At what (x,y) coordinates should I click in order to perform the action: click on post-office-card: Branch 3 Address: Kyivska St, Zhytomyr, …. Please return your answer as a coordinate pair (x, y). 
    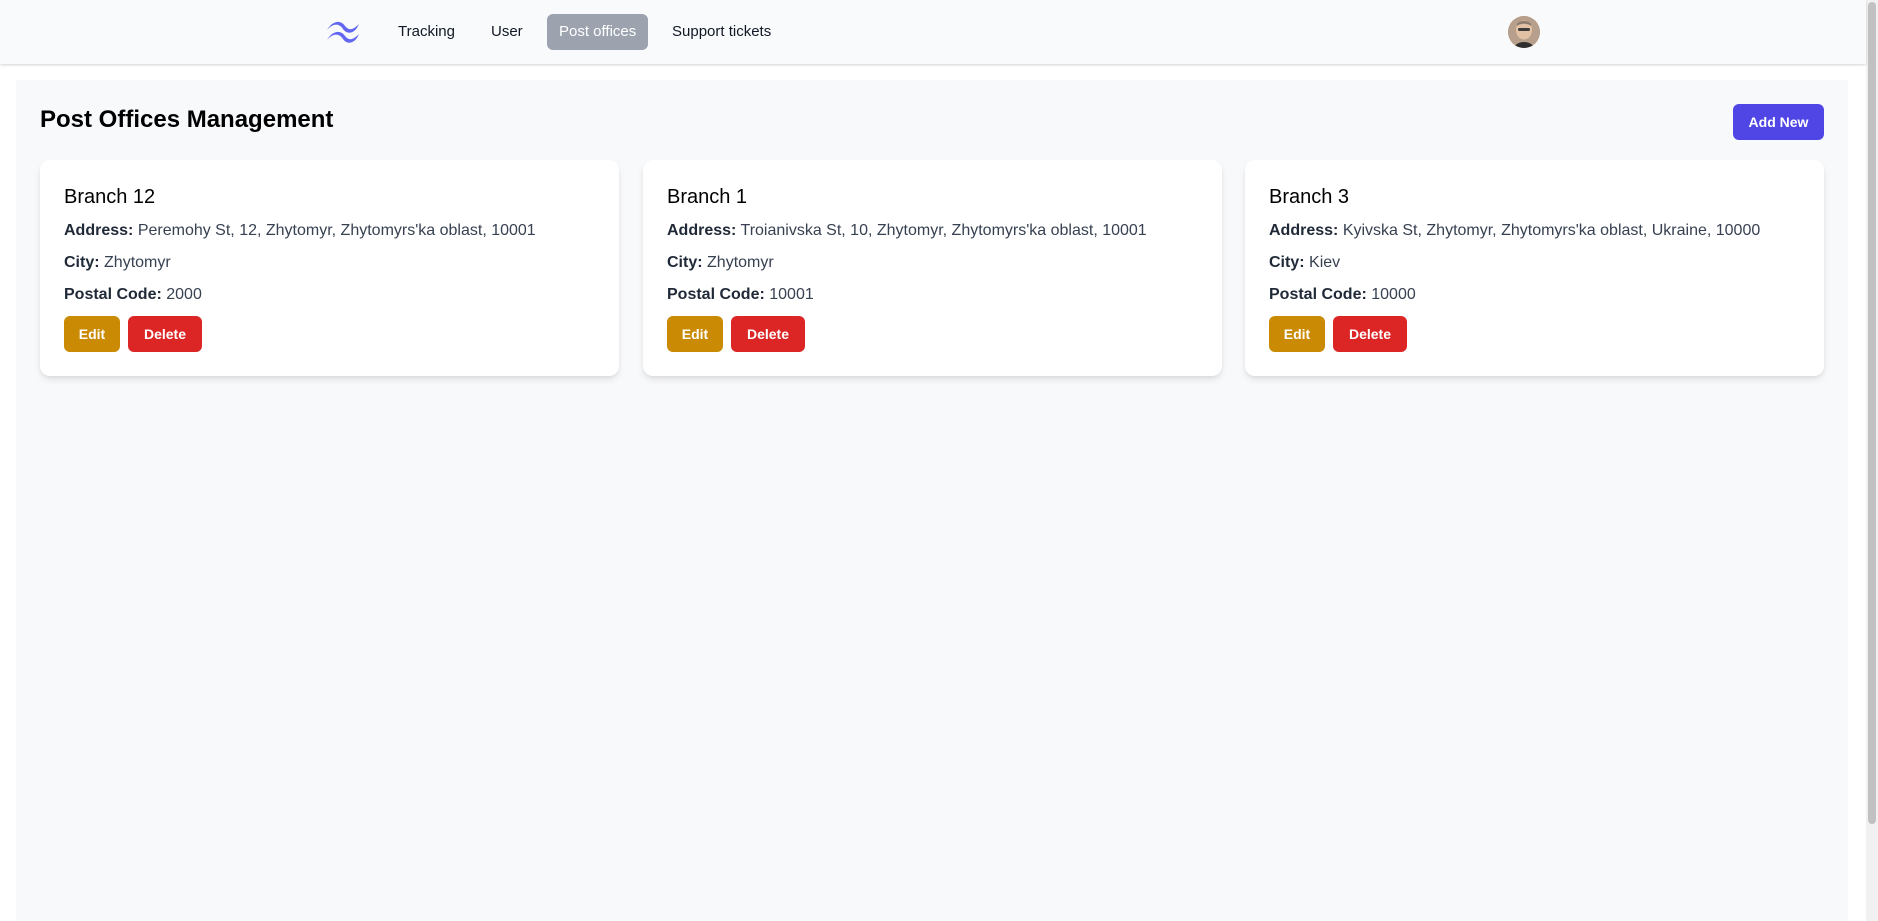
    Looking at the image, I should click on (1534, 268).